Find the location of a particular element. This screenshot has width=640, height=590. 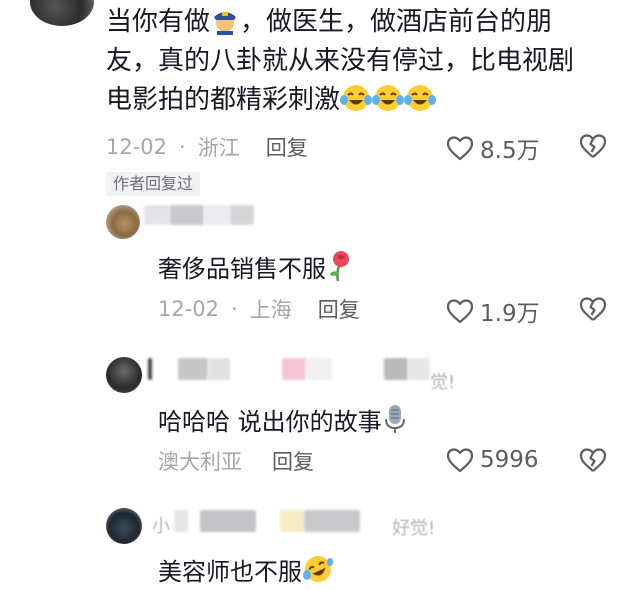

username-suffix: 好觉! is located at coordinates (414, 528).